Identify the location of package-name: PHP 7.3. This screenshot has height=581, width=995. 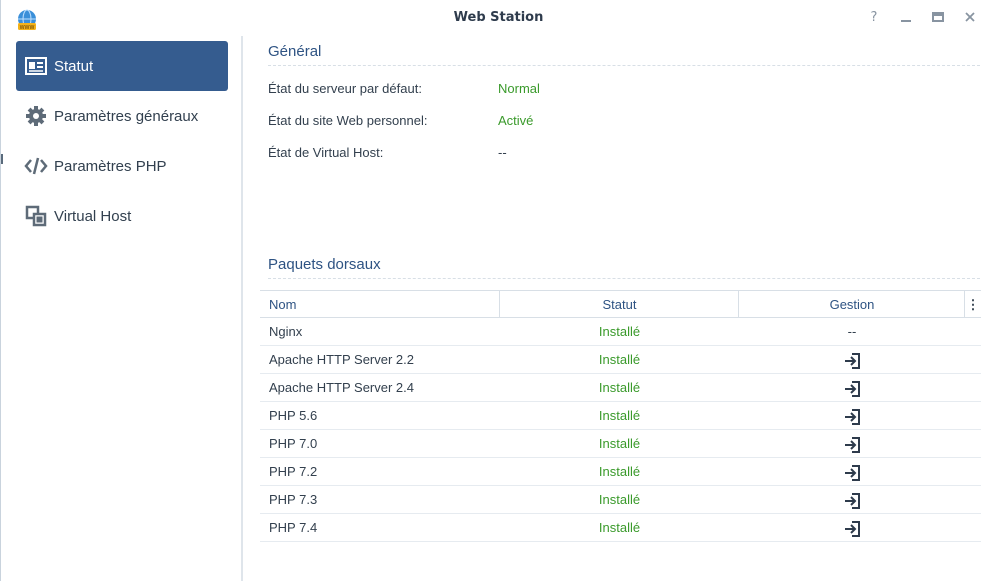
(293, 499).